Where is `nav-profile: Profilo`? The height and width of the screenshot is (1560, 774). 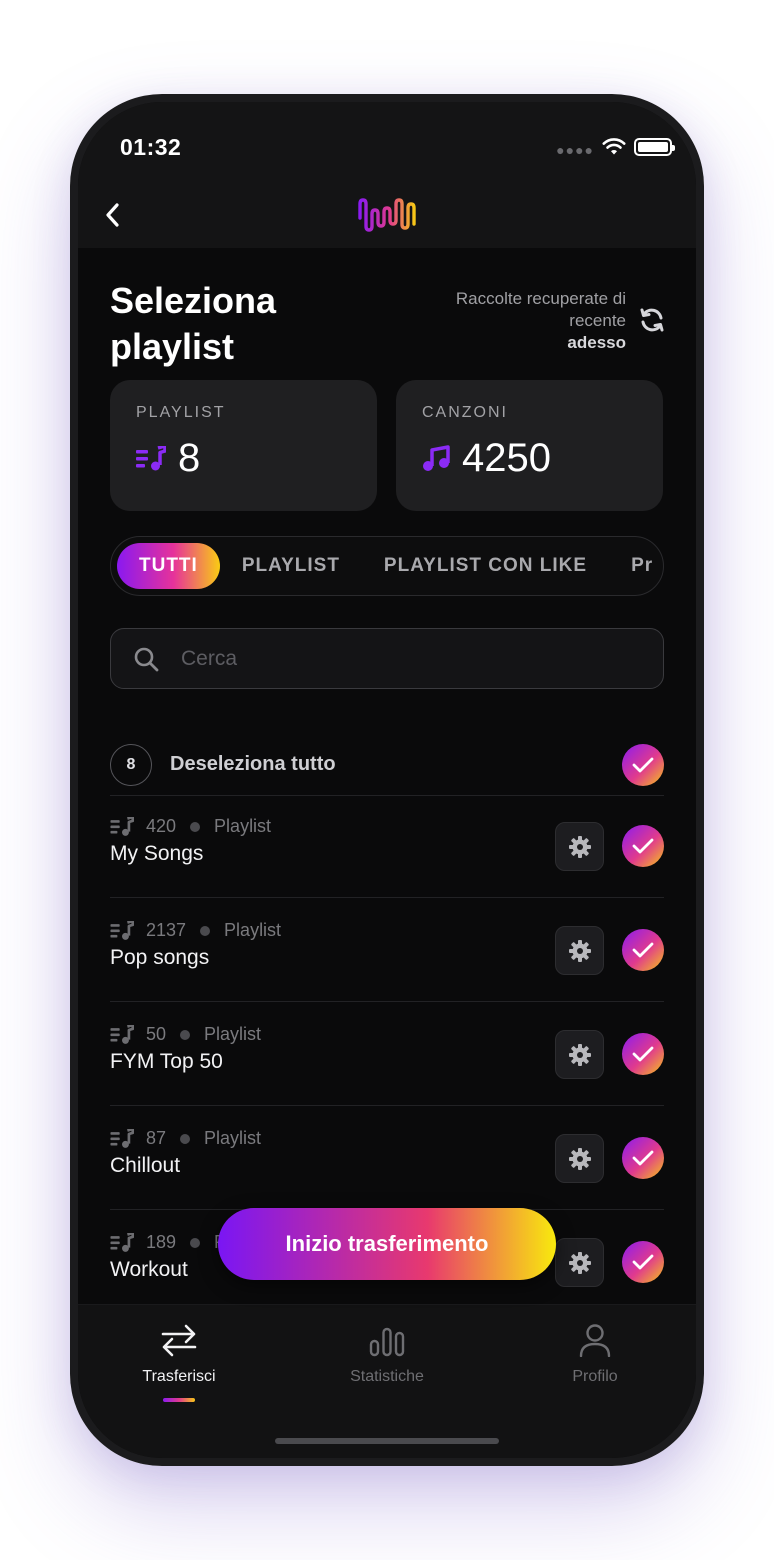 nav-profile: Profilo is located at coordinates (595, 1354).